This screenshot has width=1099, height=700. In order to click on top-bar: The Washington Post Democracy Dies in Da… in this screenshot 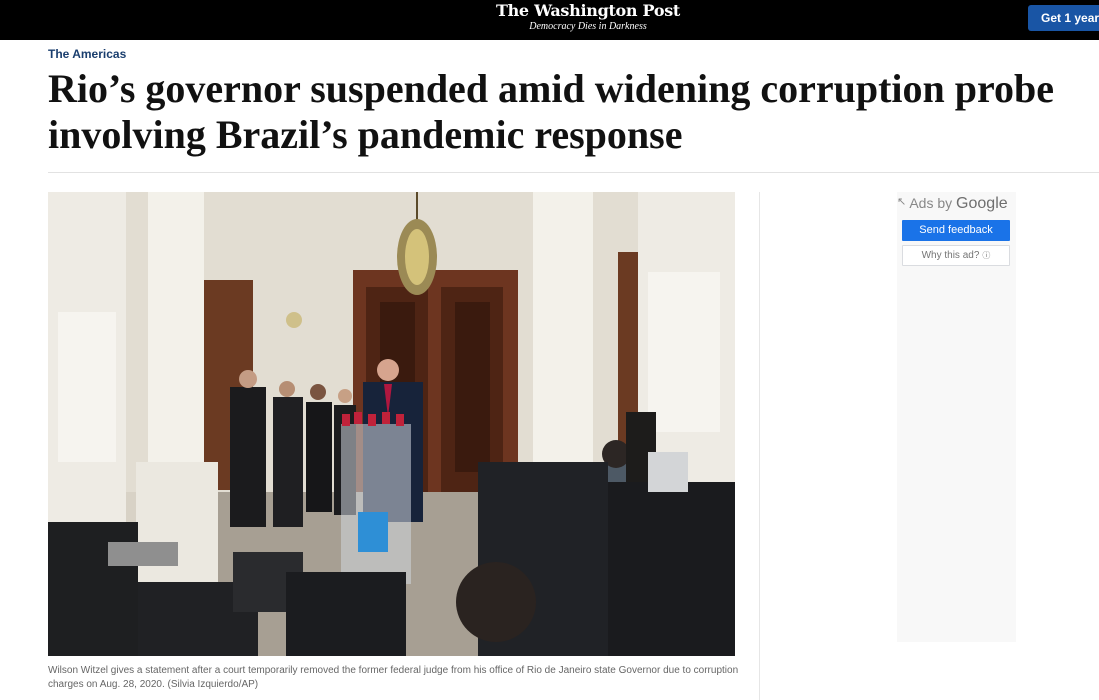, I will do `click(549, 20)`.